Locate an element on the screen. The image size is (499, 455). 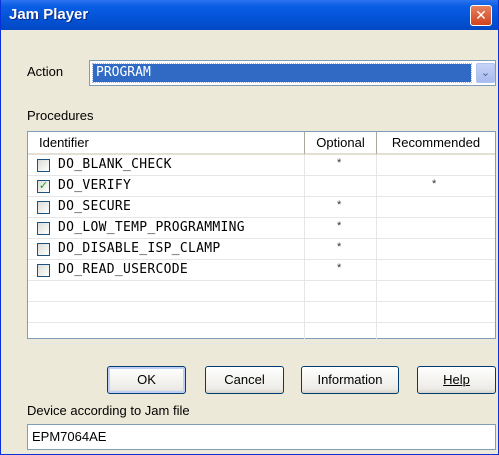
information-button: Information is located at coordinates (350, 380).